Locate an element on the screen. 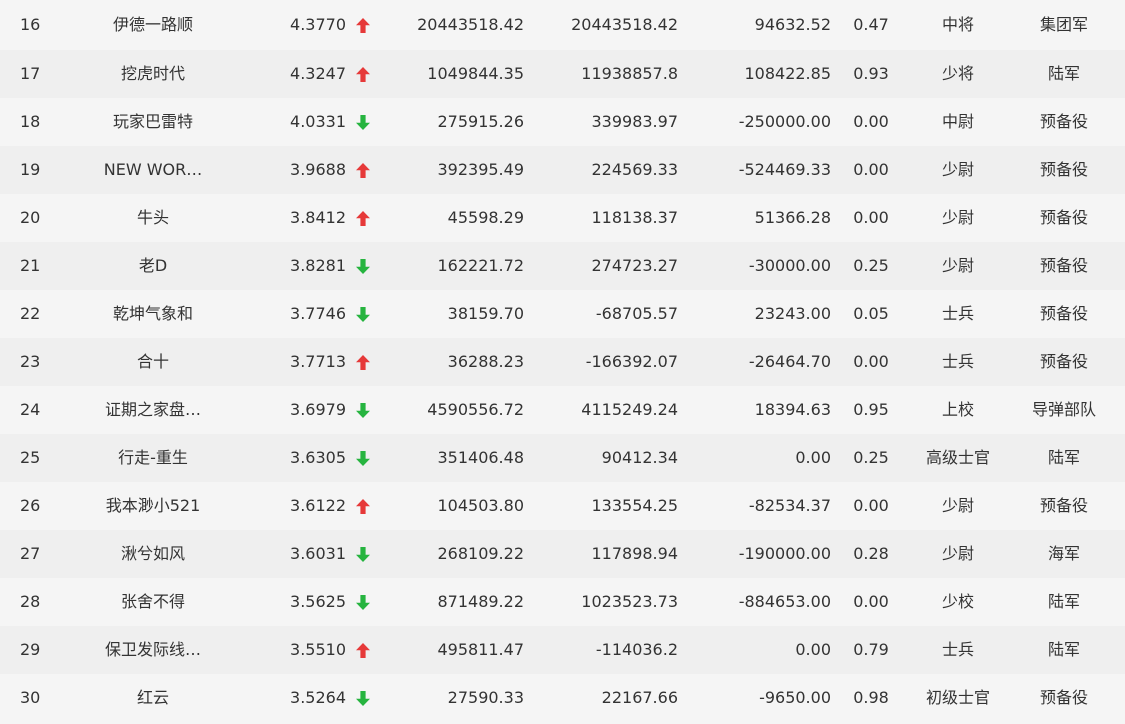 The image size is (1125, 724). value2-cell: 274723.27 is located at coordinates (634, 265).